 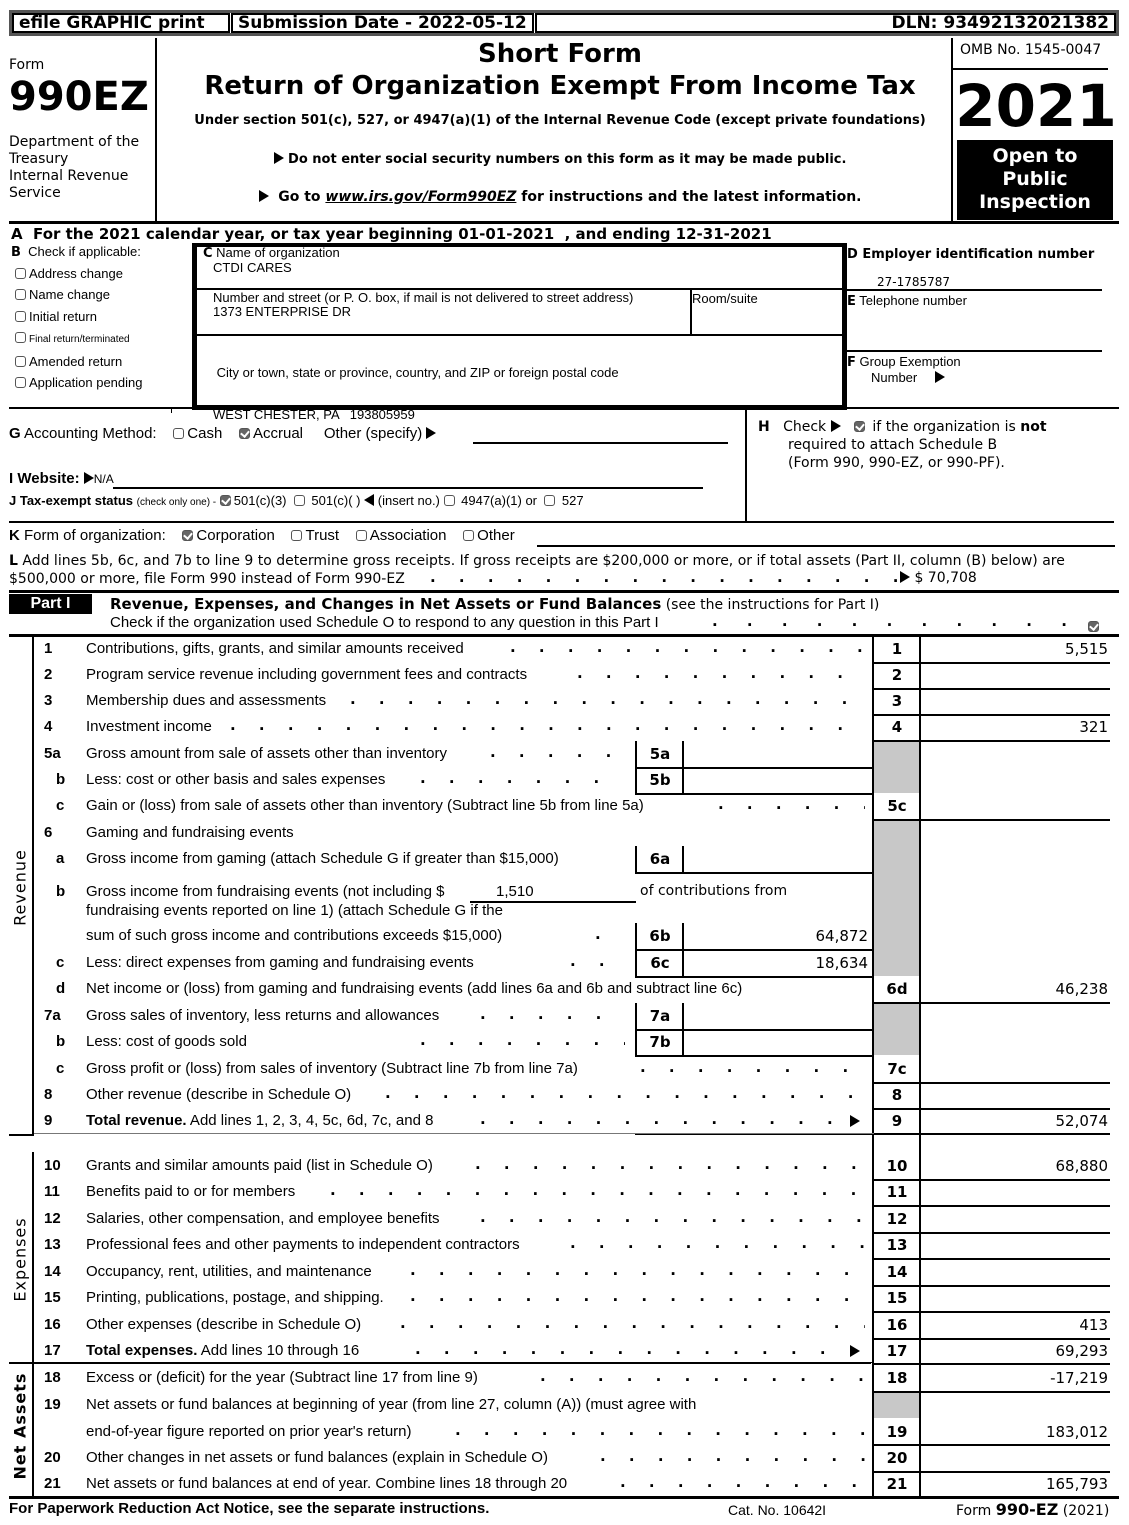 What do you see at coordinates (1015, 1166) in the screenshot?
I see `line-value: 68,880` at bounding box center [1015, 1166].